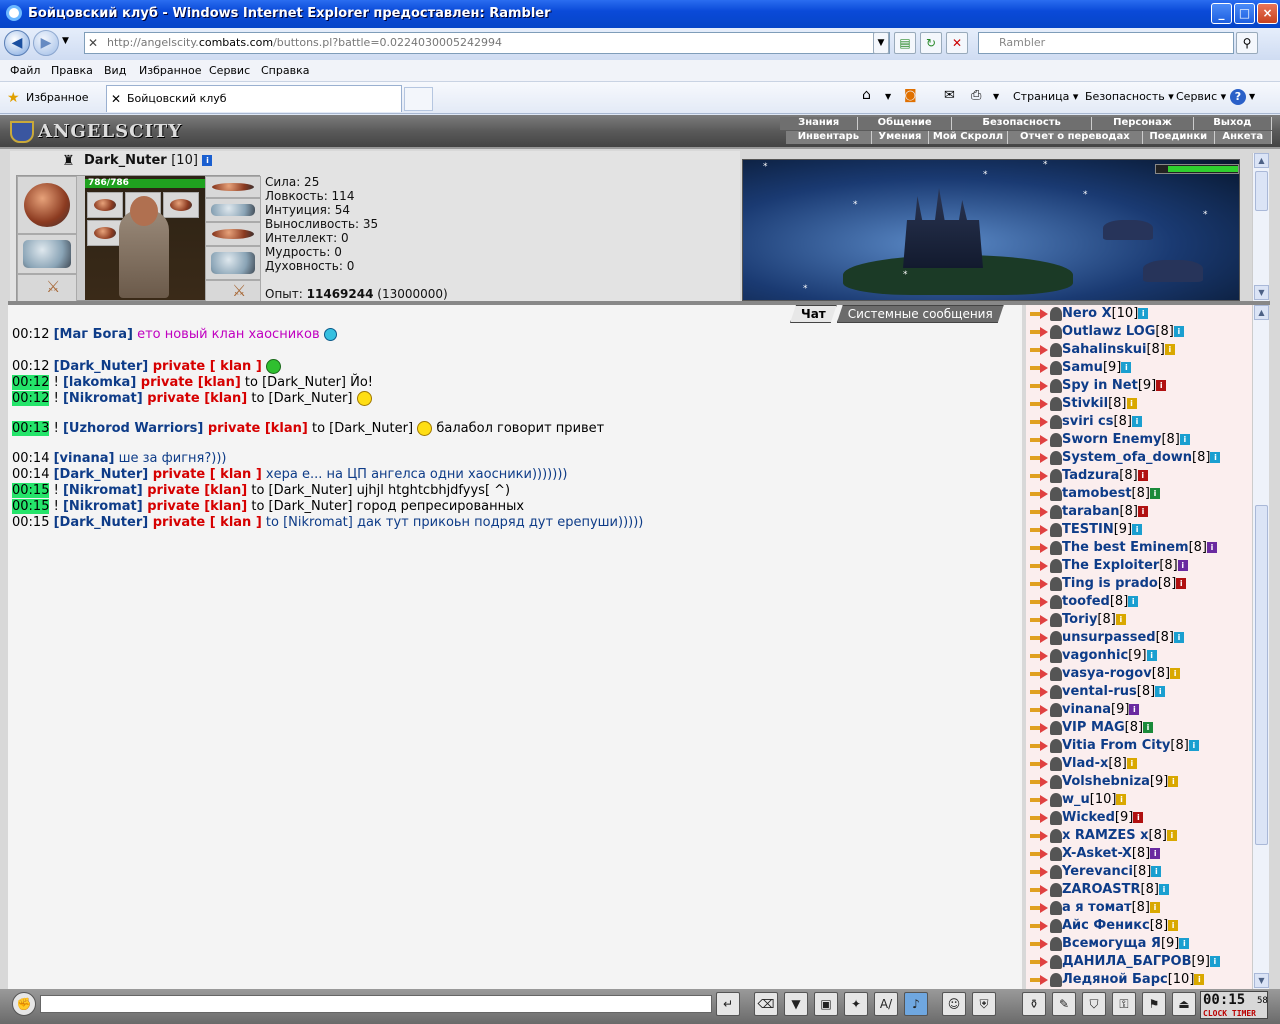 Image resolution: width=1280 pixels, height=1024 pixels. I want to click on message-author: [Uzhorod Warriors], so click(133, 428).